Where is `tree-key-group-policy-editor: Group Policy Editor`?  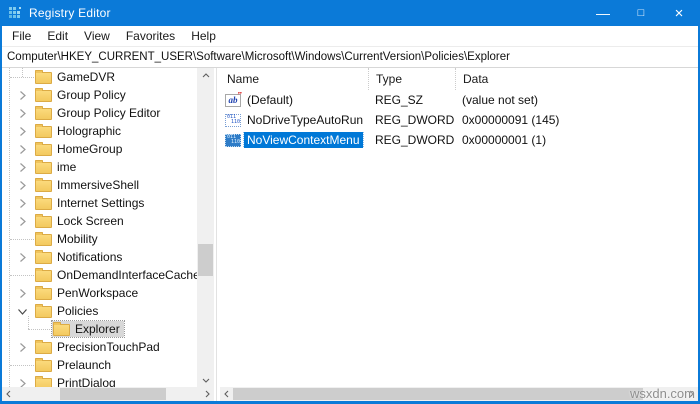
tree-key-group-policy-editor: Group Policy Editor is located at coordinates (99, 113).